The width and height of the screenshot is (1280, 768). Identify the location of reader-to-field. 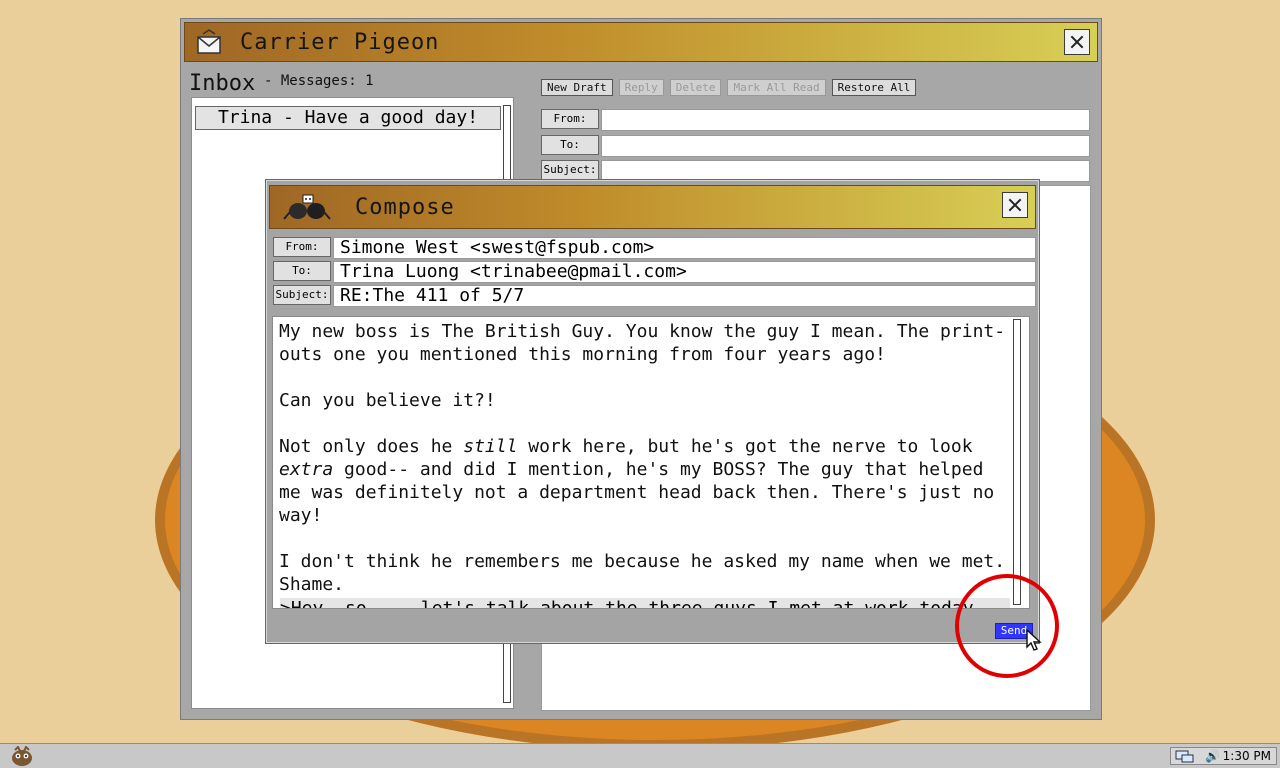
(845, 146).